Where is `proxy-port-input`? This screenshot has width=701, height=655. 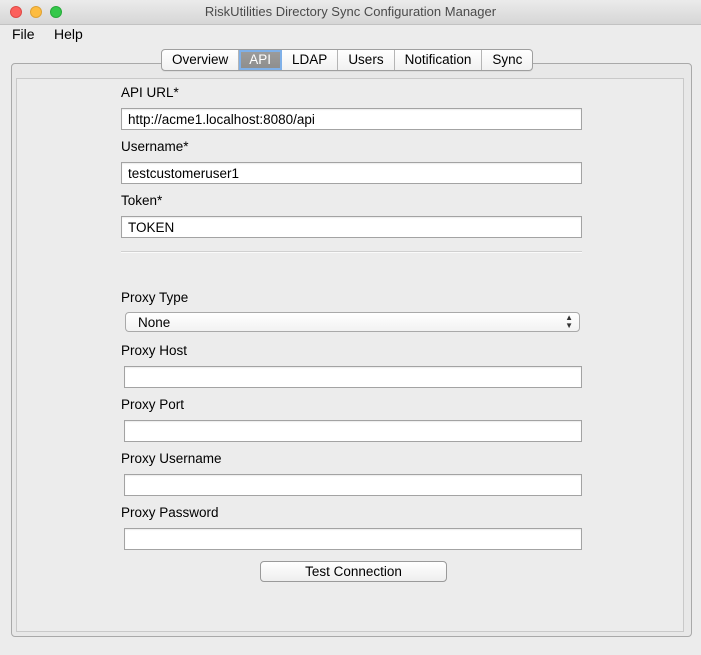
proxy-port-input is located at coordinates (353, 431).